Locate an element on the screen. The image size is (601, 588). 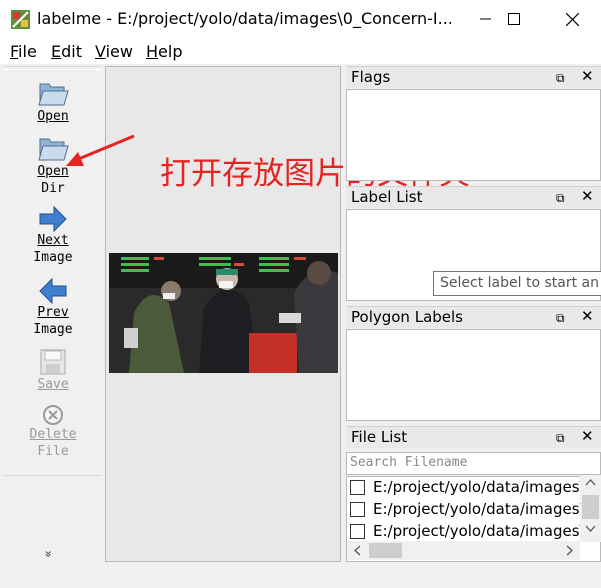
folder-open-icon is located at coordinates (53, 94).